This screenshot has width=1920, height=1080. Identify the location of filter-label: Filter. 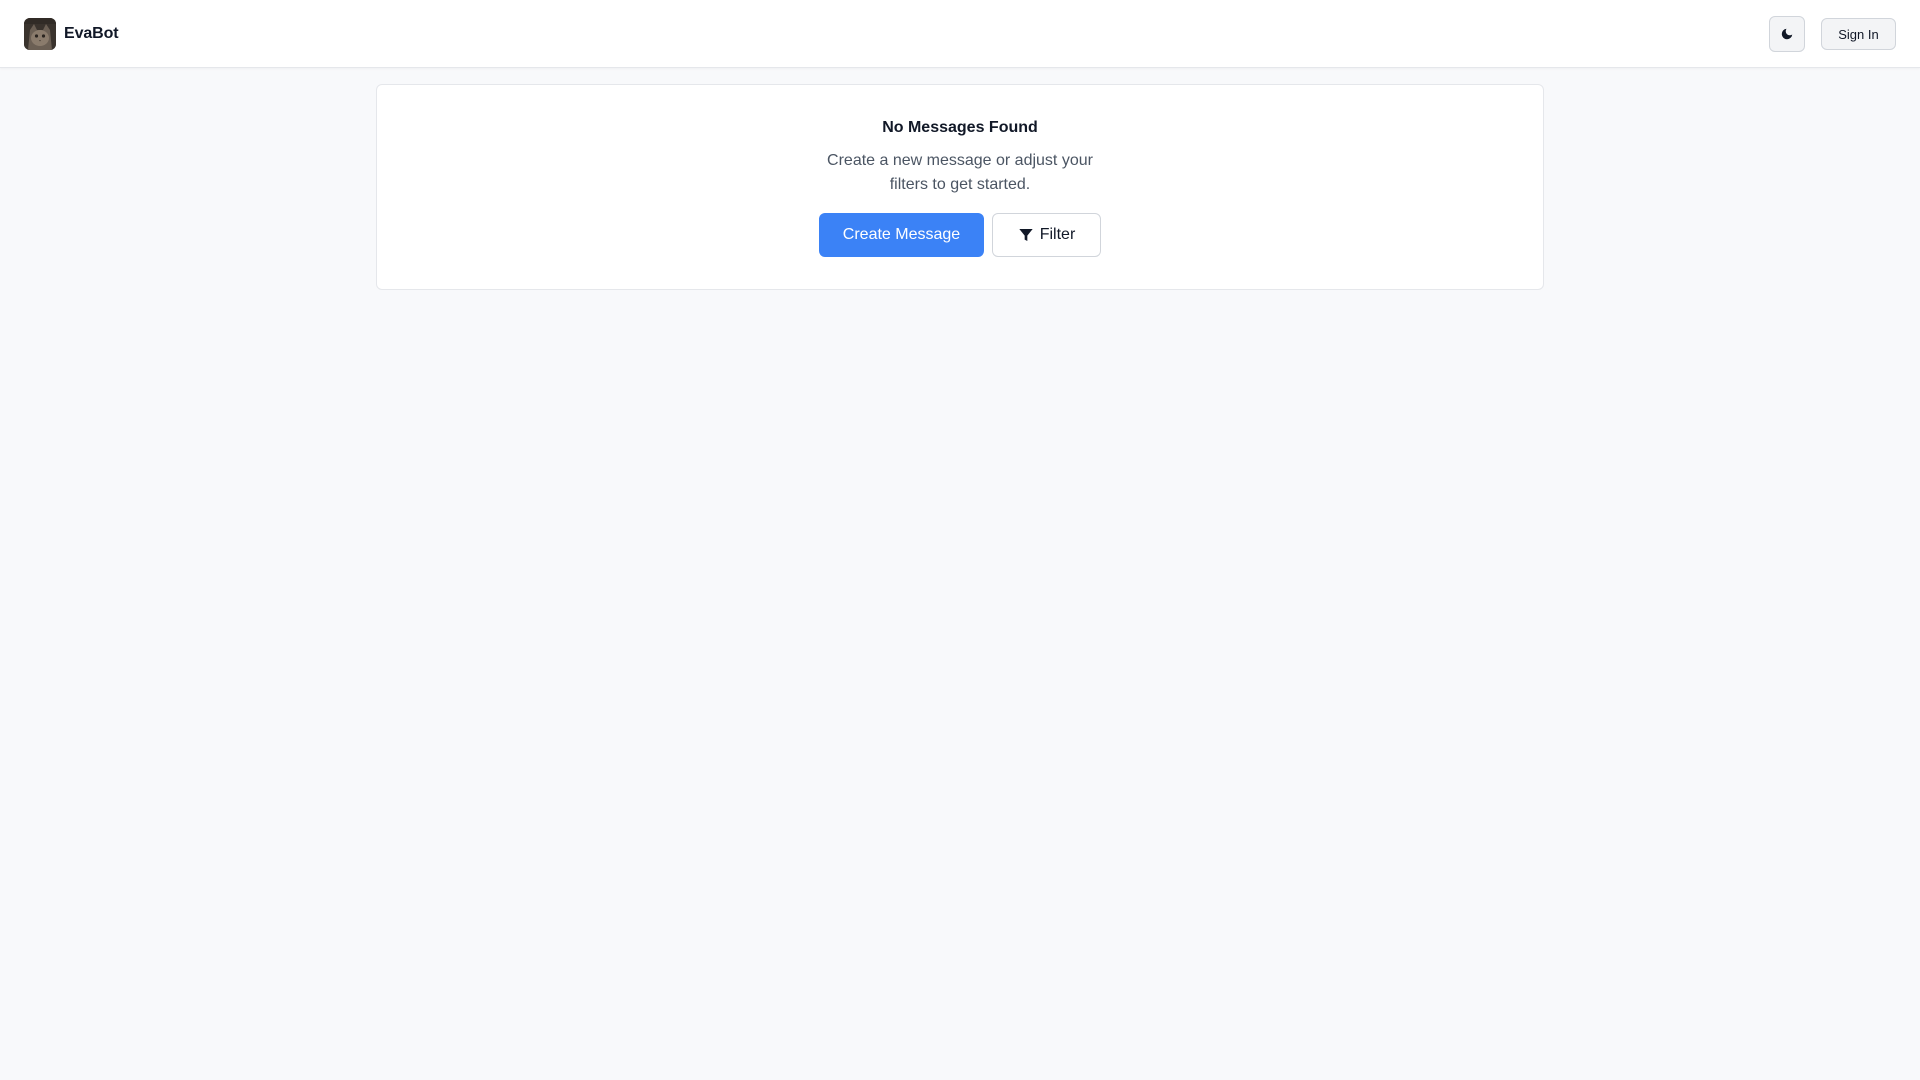
(1057, 234).